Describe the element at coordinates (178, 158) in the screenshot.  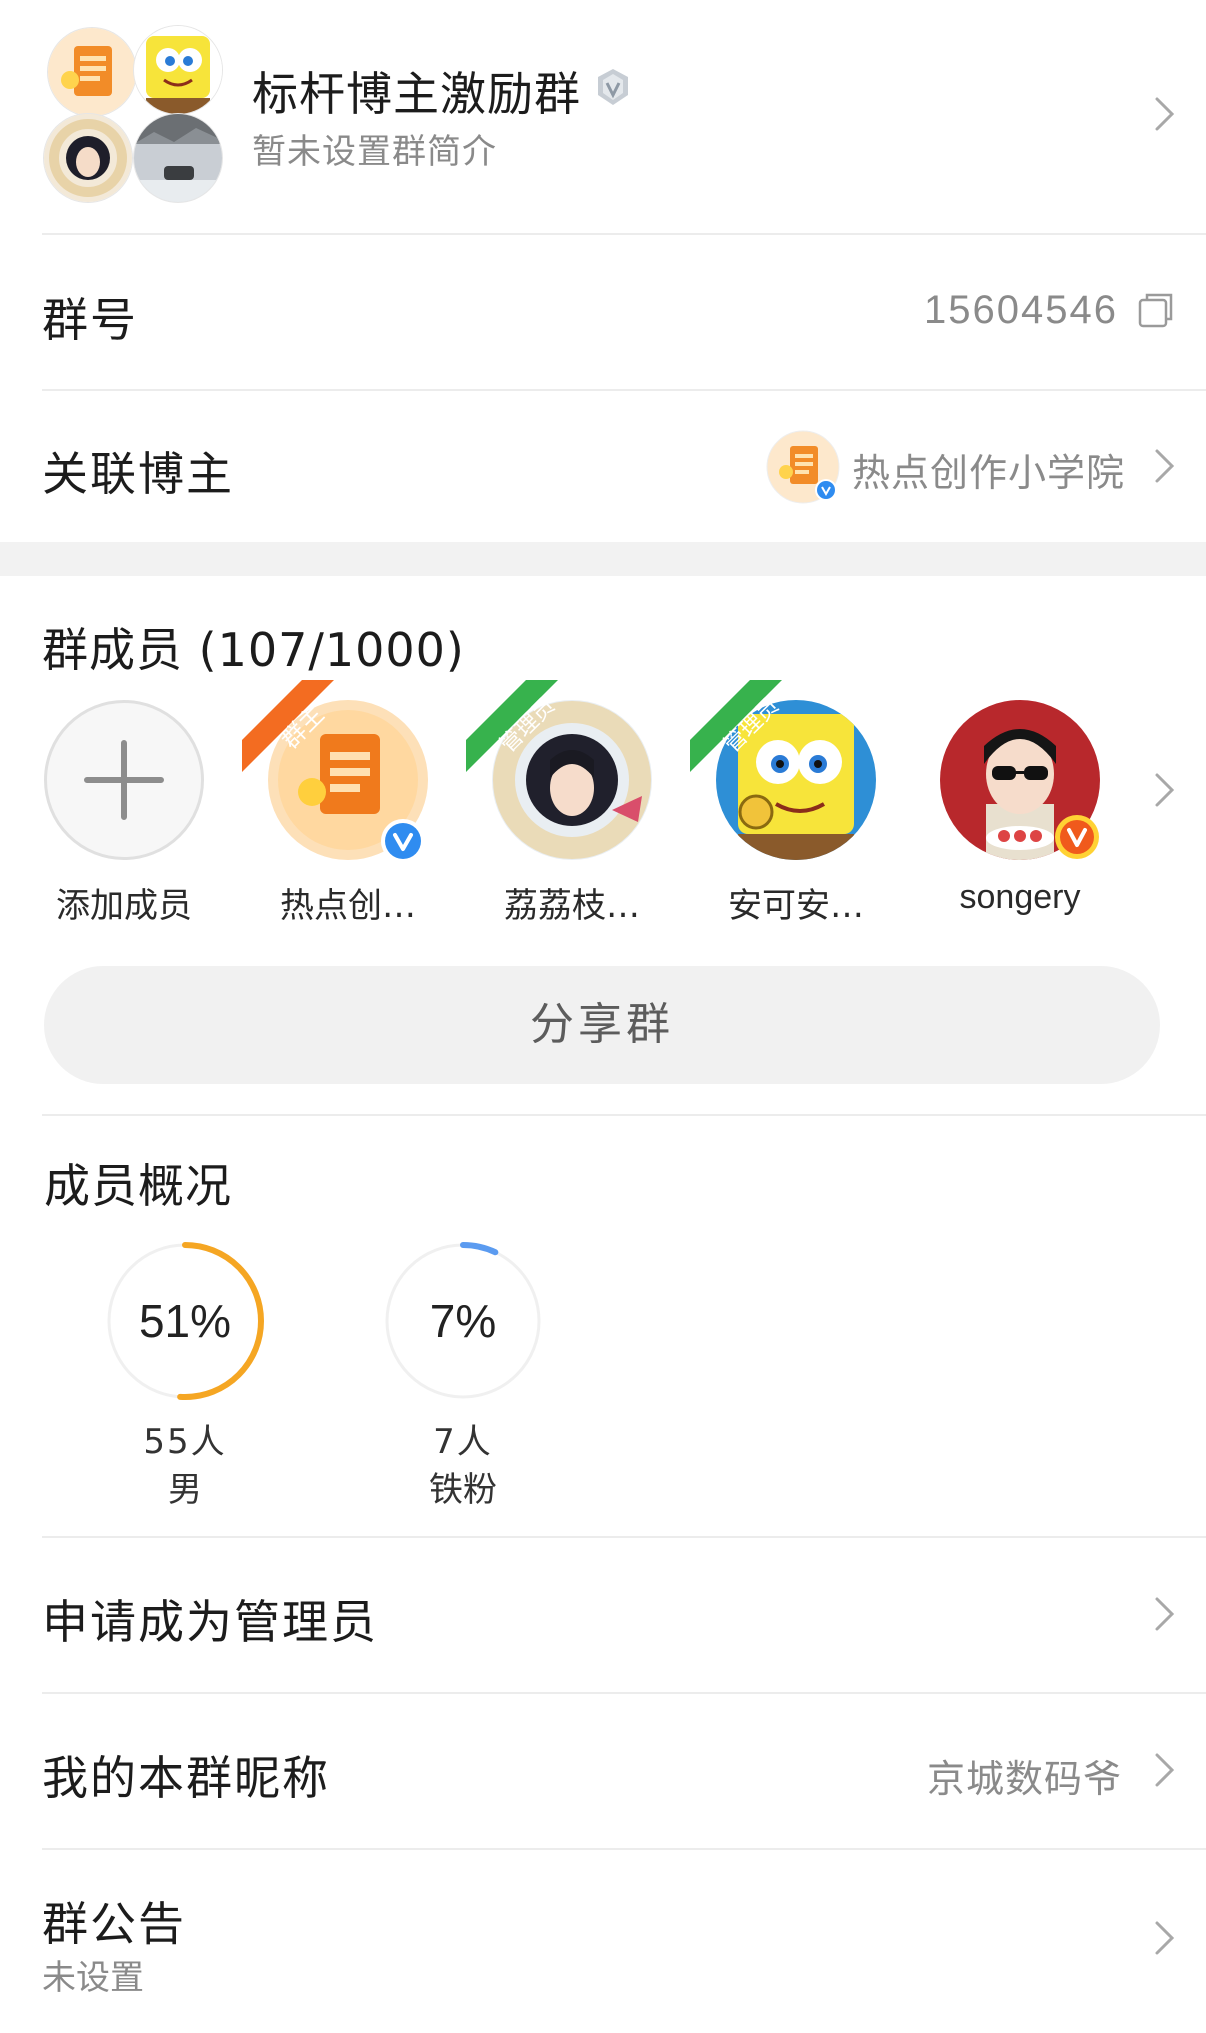
I see `member-avatar-scene` at that location.